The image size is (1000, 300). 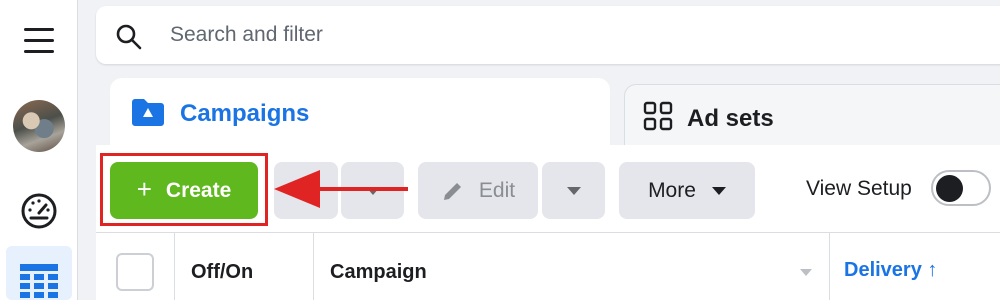 What do you see at coordinates (497, 190) in the screenshot?
I see `edit-button-label: Edit` at bounding box center [497, 190].